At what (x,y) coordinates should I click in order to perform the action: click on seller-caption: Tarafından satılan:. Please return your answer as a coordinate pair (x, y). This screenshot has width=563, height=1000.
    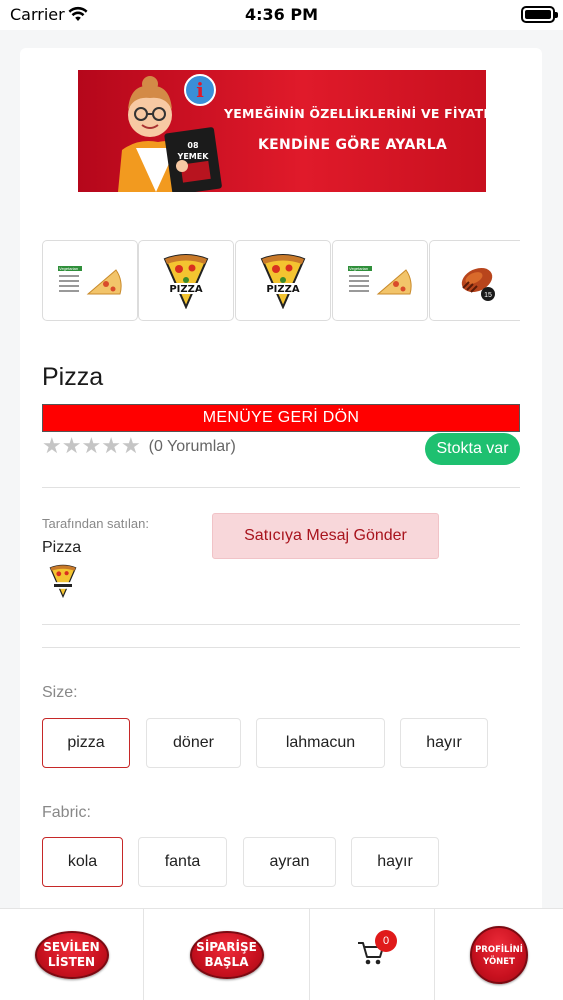
    Looking at the image, I should click on (95, 523).